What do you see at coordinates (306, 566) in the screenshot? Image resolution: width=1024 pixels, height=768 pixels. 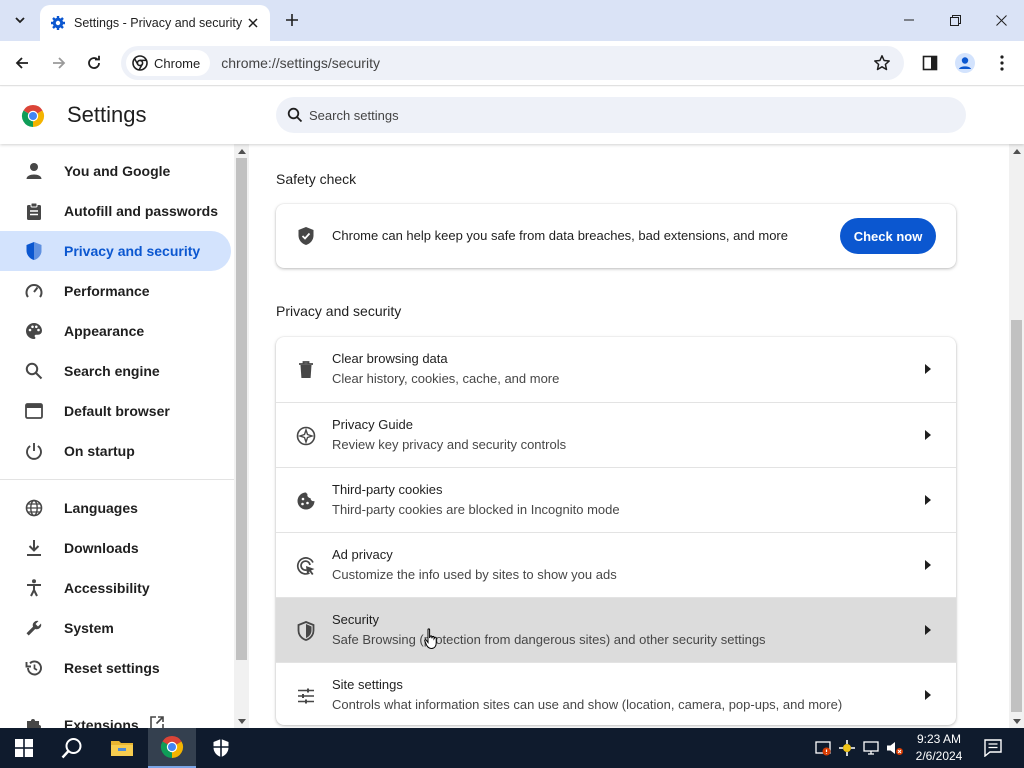 I see `ad-privacy-icon` at bounding box center [306, 566].